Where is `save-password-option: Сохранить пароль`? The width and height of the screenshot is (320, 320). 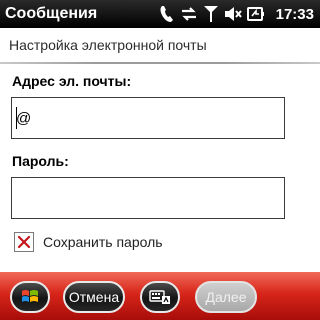 save-password-option: Сохранить пароль is located at coordinates (88, 242).